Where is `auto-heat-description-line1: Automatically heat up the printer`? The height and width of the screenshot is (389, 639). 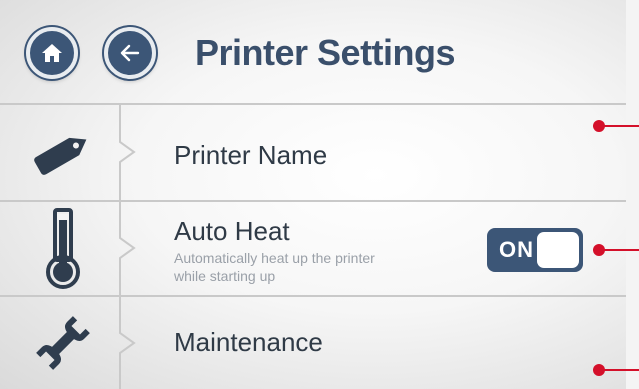 auto-heat-description-line1: Automatically heat up the printer is located at coordinates (274, 258).